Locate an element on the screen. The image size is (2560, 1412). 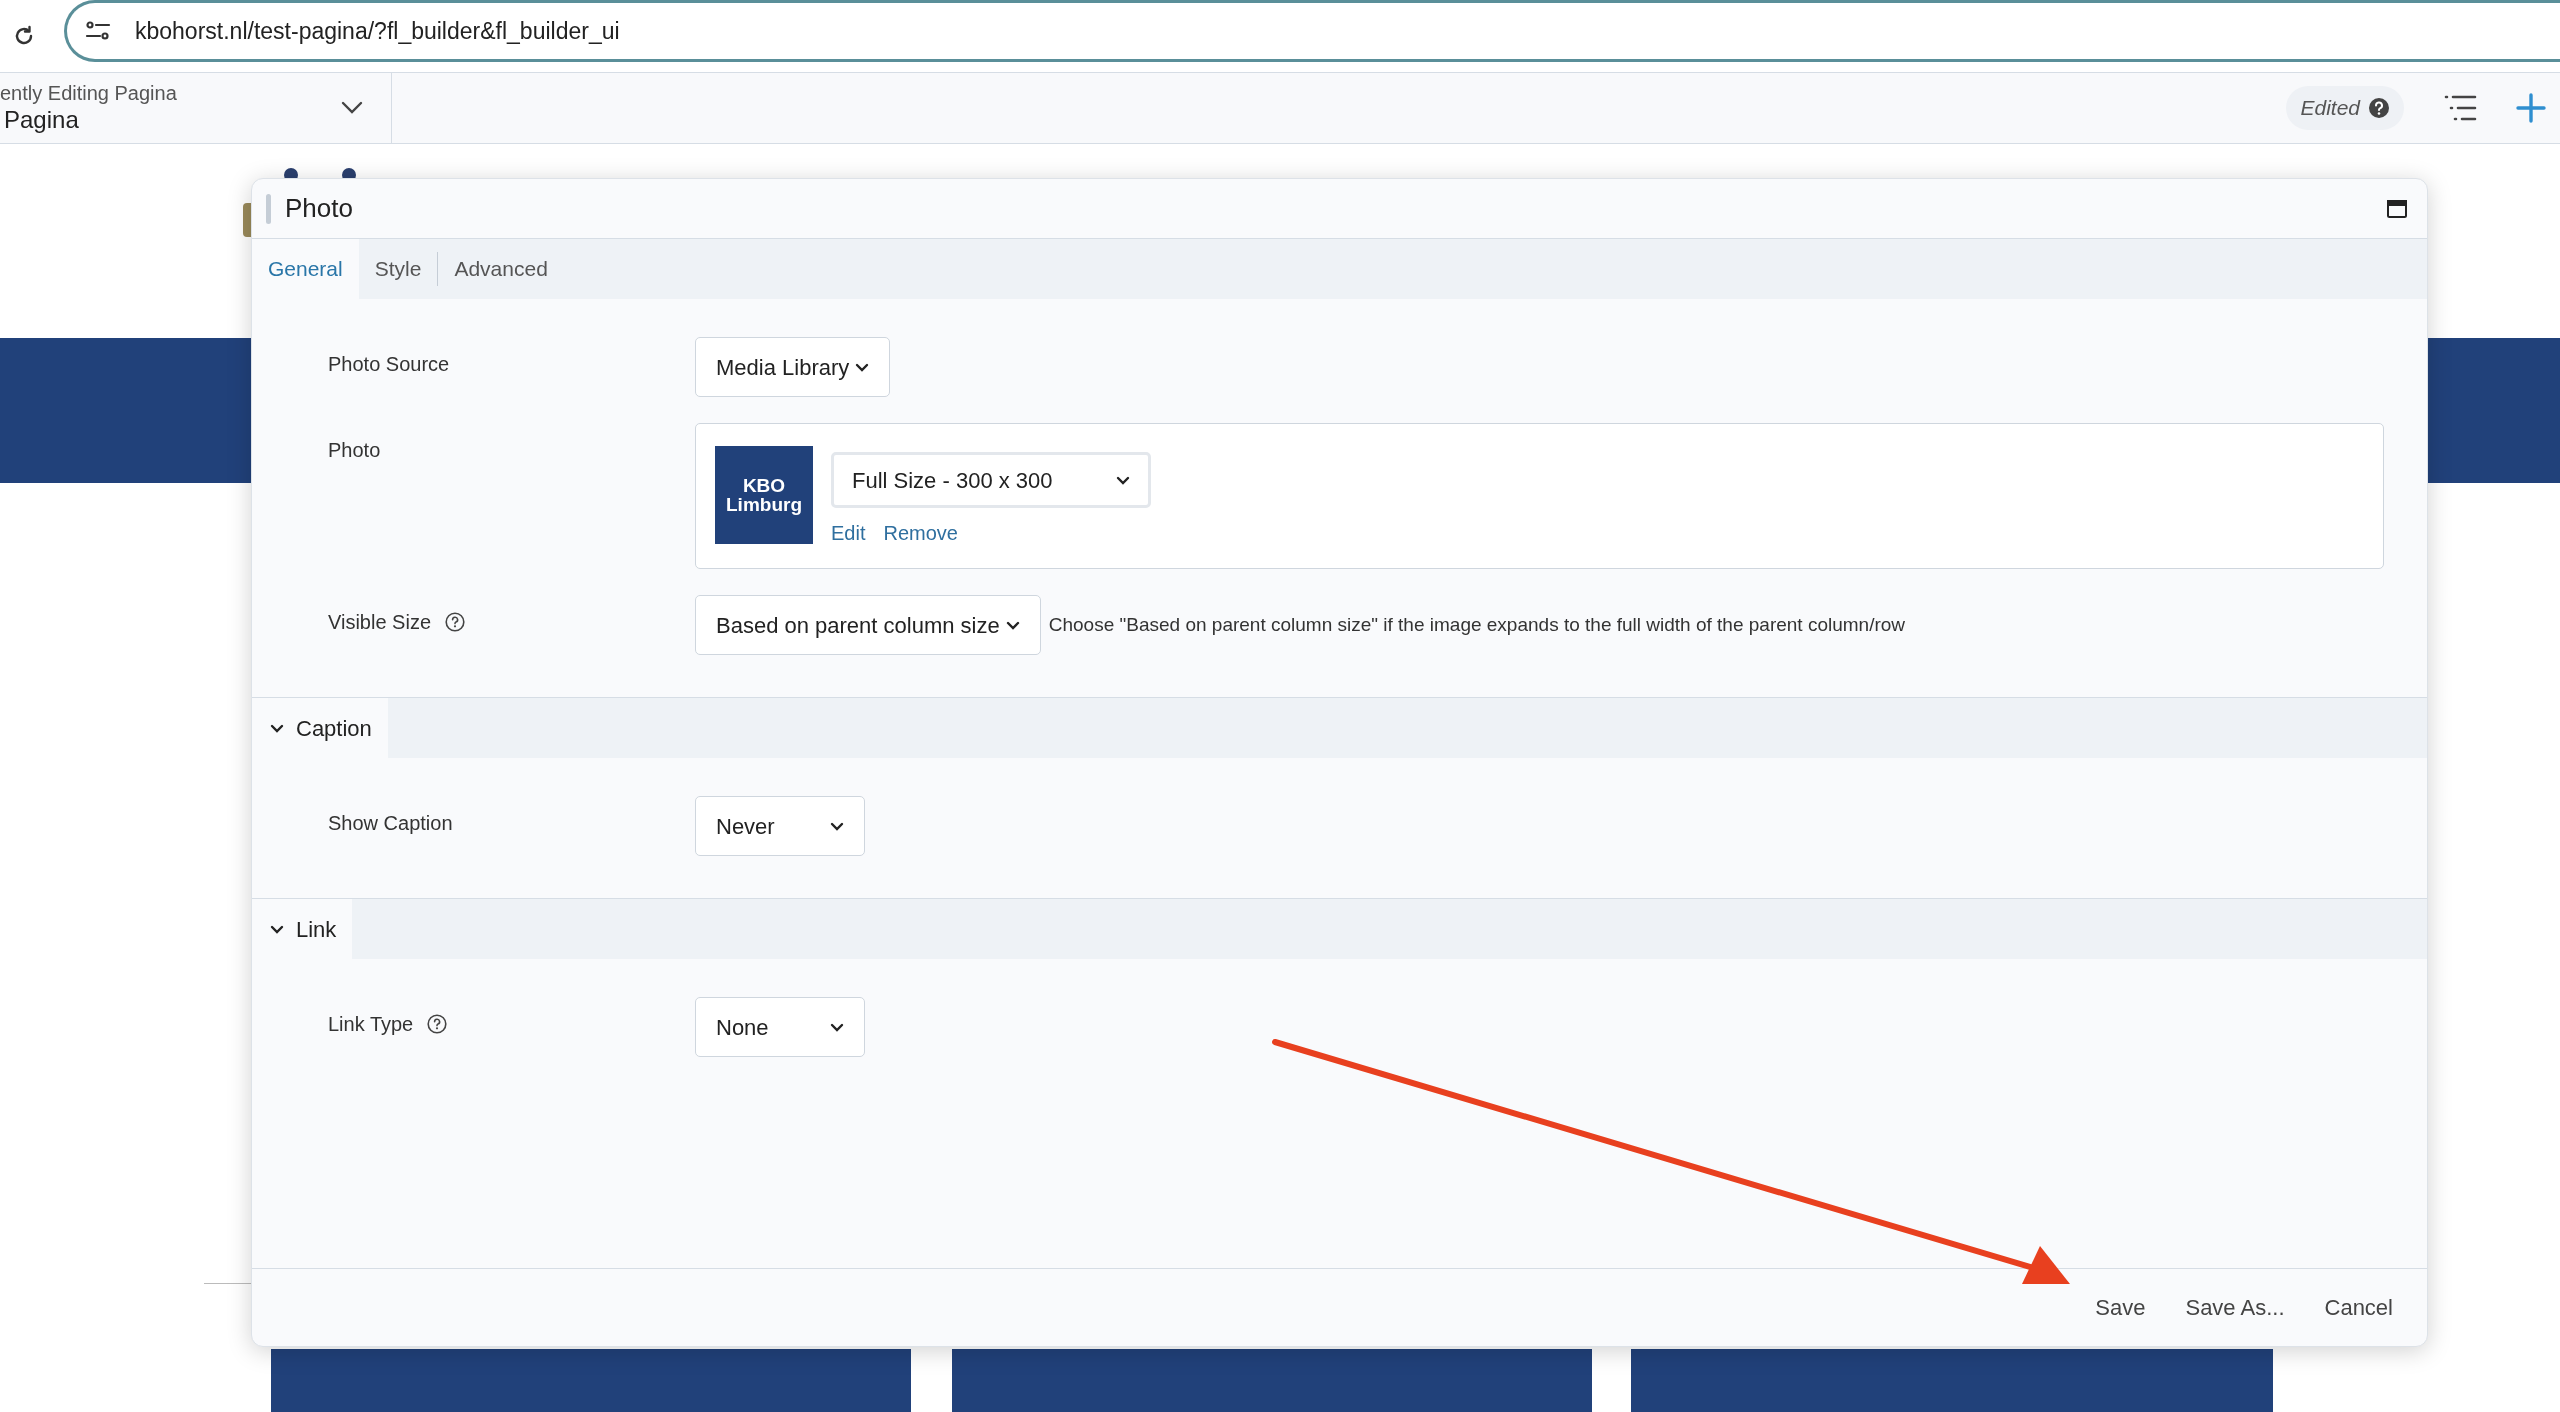
footer-button: Cancel is located at coordinates (2358, 1307).